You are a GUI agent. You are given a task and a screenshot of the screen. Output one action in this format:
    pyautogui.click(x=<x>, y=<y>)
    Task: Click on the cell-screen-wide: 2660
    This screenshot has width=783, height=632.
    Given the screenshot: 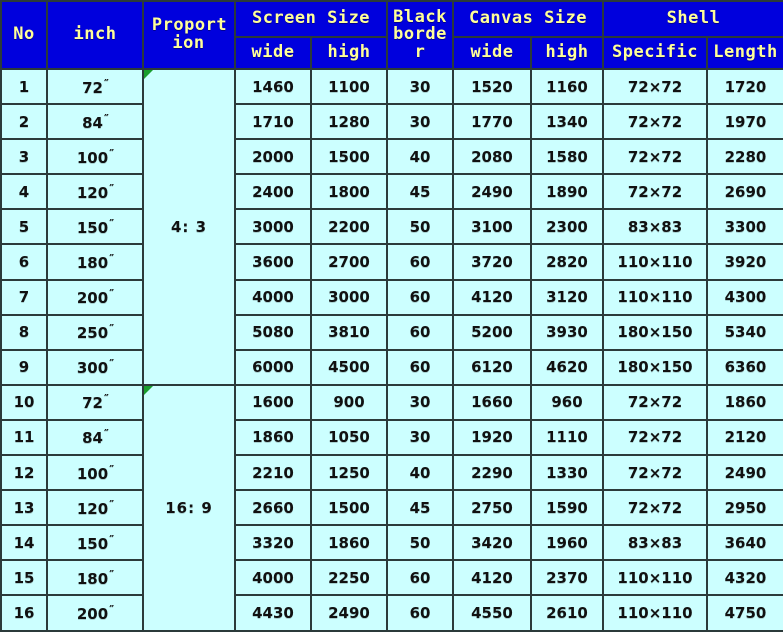 What is the action you would take?
    pyautogui.click(x=273, y=508)
    